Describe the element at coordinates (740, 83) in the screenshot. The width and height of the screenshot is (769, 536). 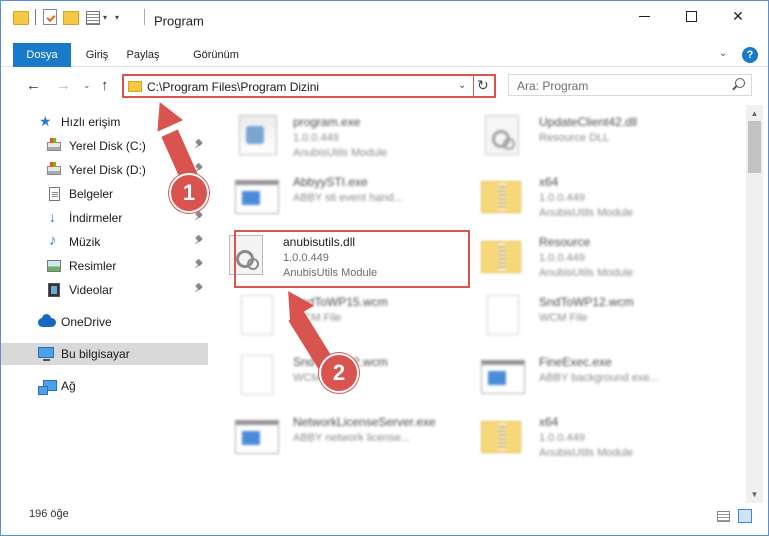
I see `search-icon` at that location.